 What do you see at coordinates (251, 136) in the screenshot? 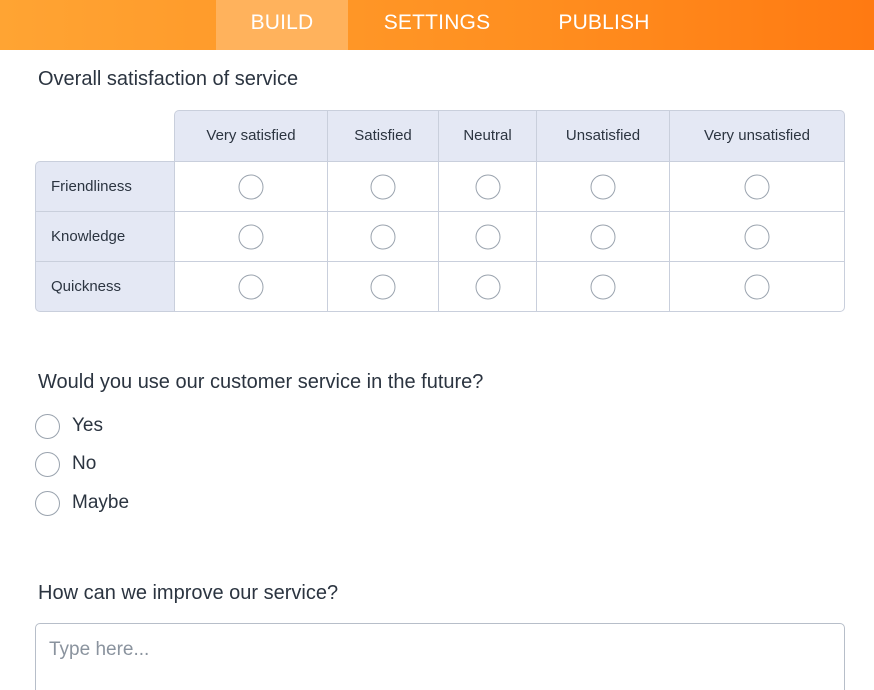
I see `matrix-column-header: Very satisfied` at bounding box center [251, 136].